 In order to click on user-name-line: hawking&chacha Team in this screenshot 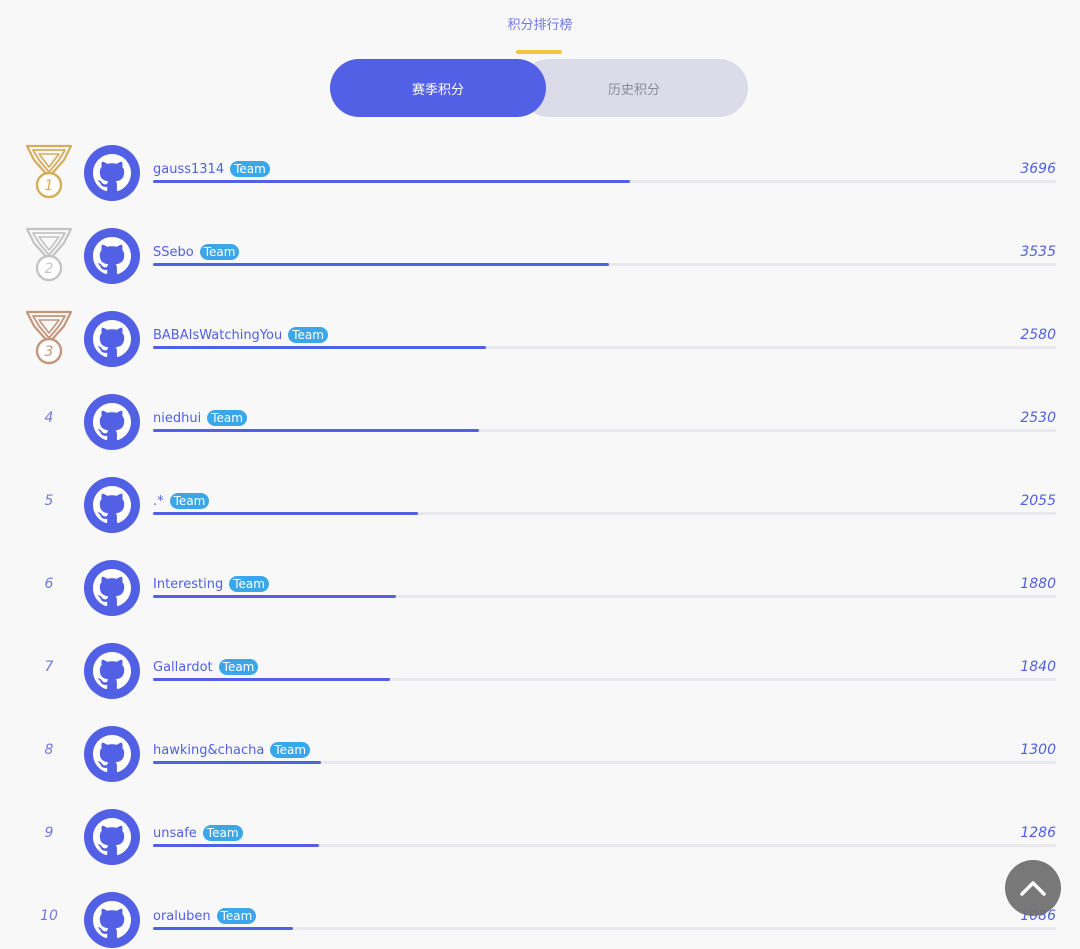, I will do `click(232, 750)`.